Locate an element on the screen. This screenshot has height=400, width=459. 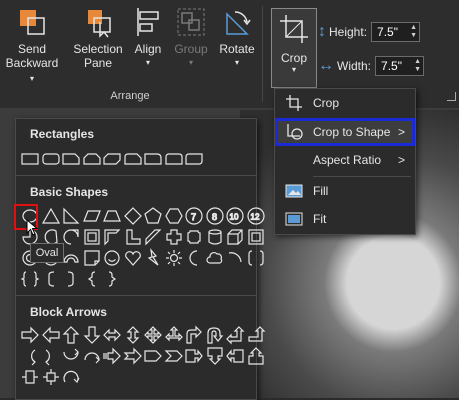
snip-round-rectangle-shape is located at coordinates (133, 159).